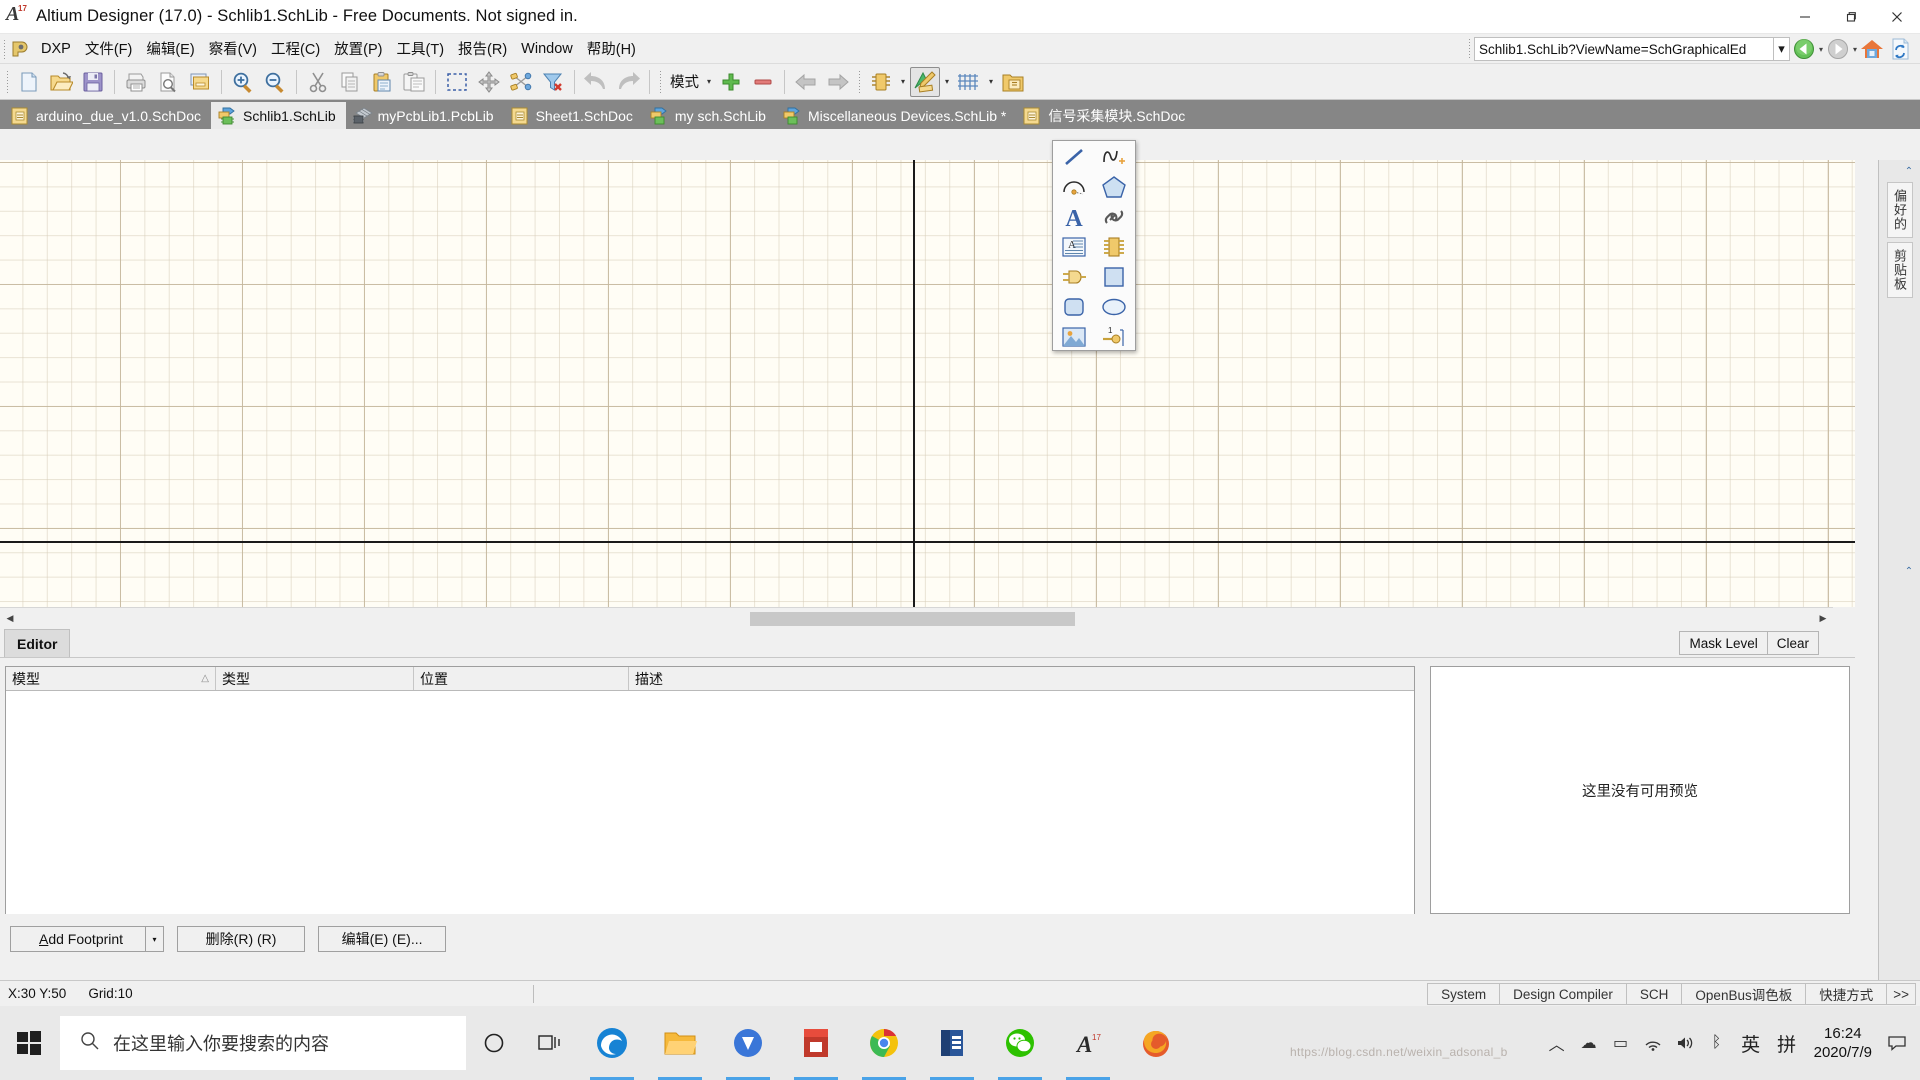 This screenshot has width=1920, height=1080. What do you see at coordinates (969, 82) in the screenshot?
I see `grid-icon` at bounding box center [969, 82].